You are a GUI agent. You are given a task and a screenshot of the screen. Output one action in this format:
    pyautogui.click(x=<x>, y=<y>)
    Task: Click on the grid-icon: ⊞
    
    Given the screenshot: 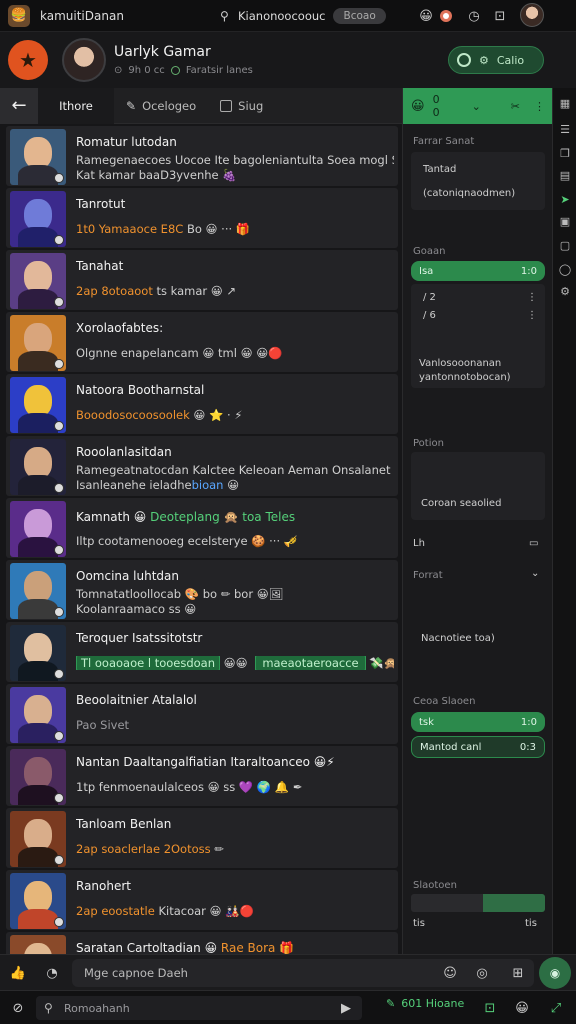 What is the action you would take?
    pyautogui.click(x=518, y=973)
    